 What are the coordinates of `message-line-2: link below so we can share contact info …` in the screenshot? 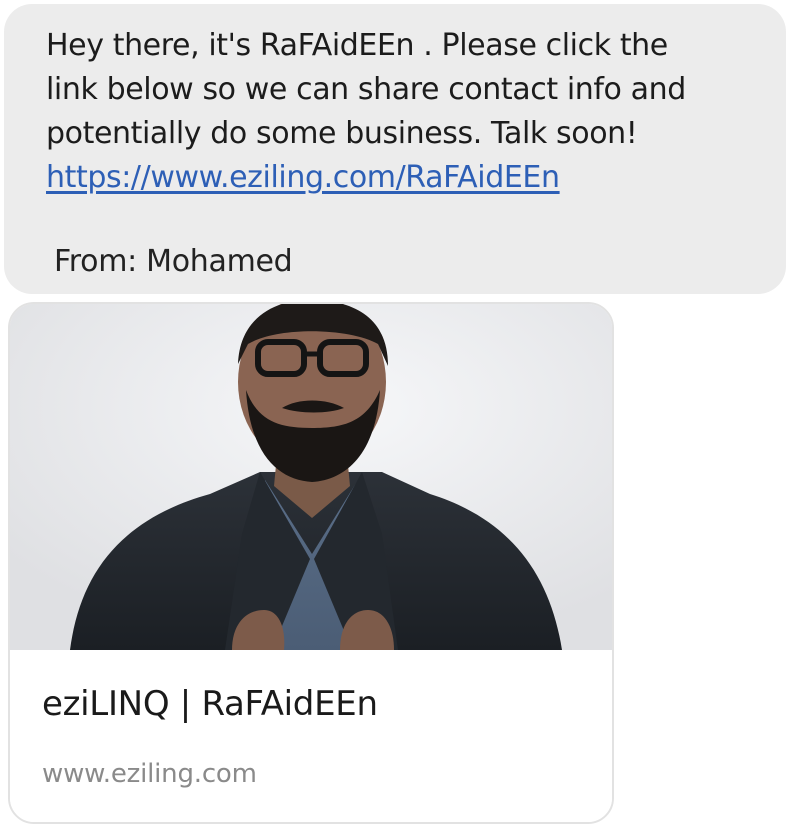 It's located at (366, 89).